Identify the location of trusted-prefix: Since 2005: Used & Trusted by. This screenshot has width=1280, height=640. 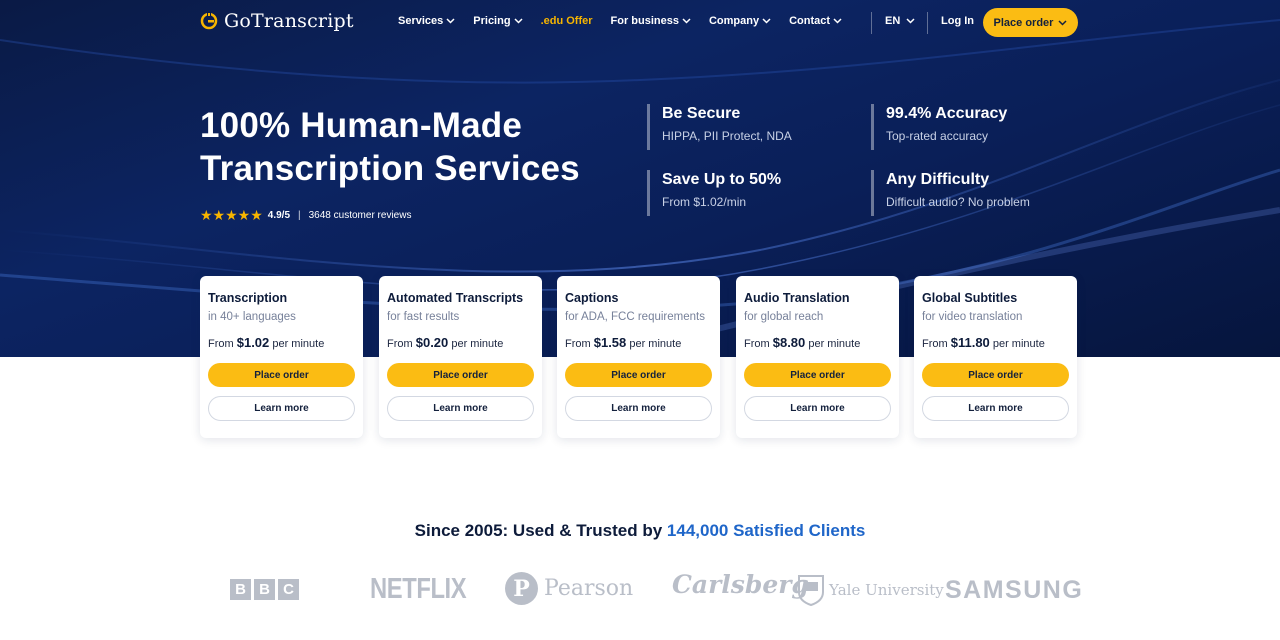
(540, 530).